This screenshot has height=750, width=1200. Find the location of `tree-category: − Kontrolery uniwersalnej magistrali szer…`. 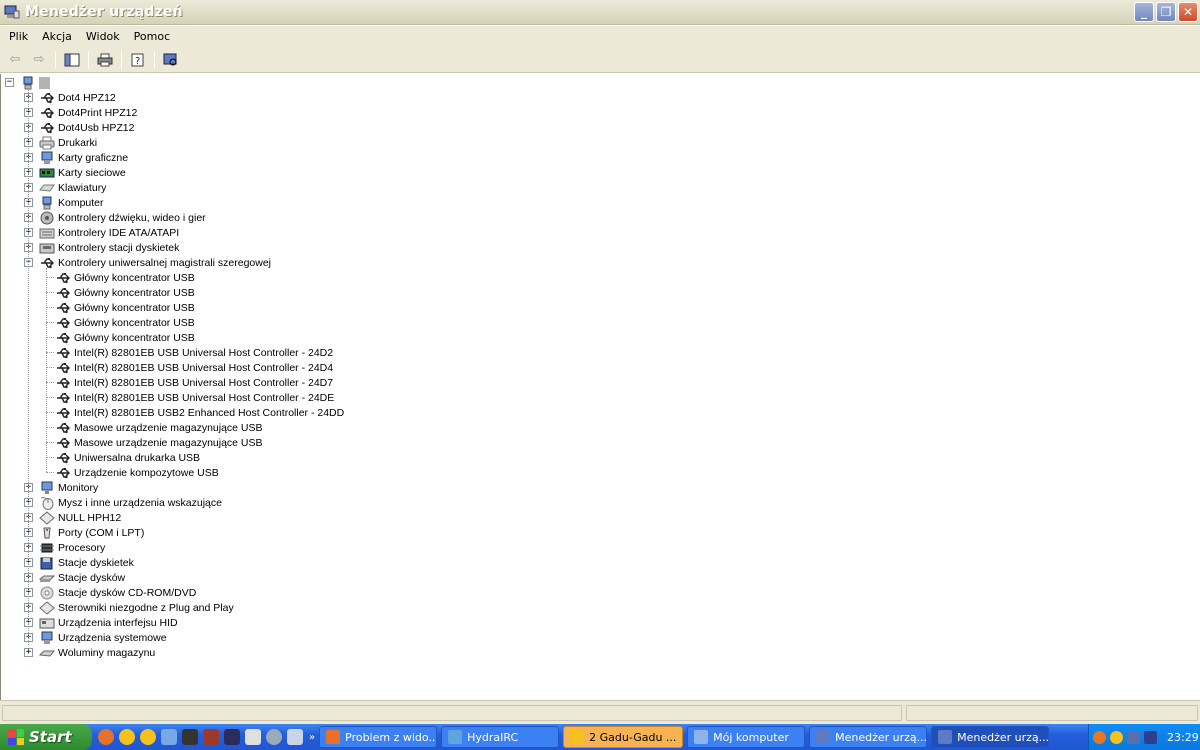

tree-category: − Kontrolery uniwersalnej magistrali szer… is located at coordinates (147, 262).